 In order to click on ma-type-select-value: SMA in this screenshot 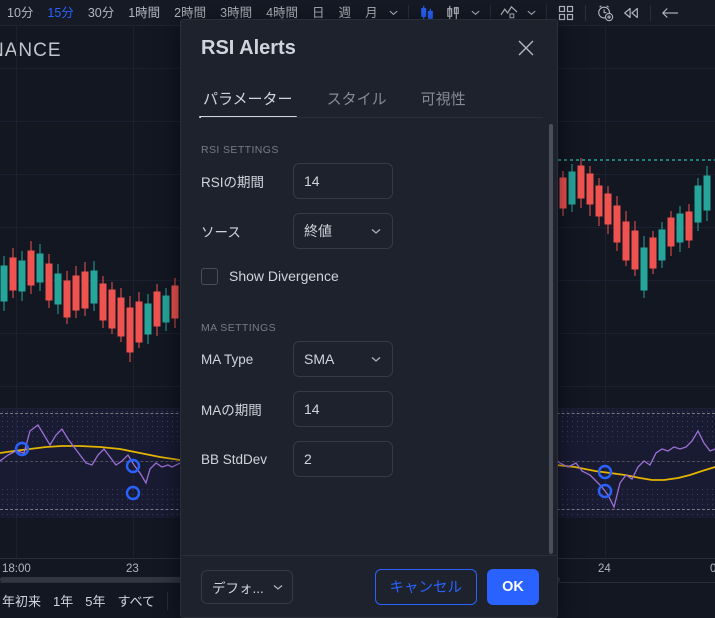, I will do `click(319, 359)`.